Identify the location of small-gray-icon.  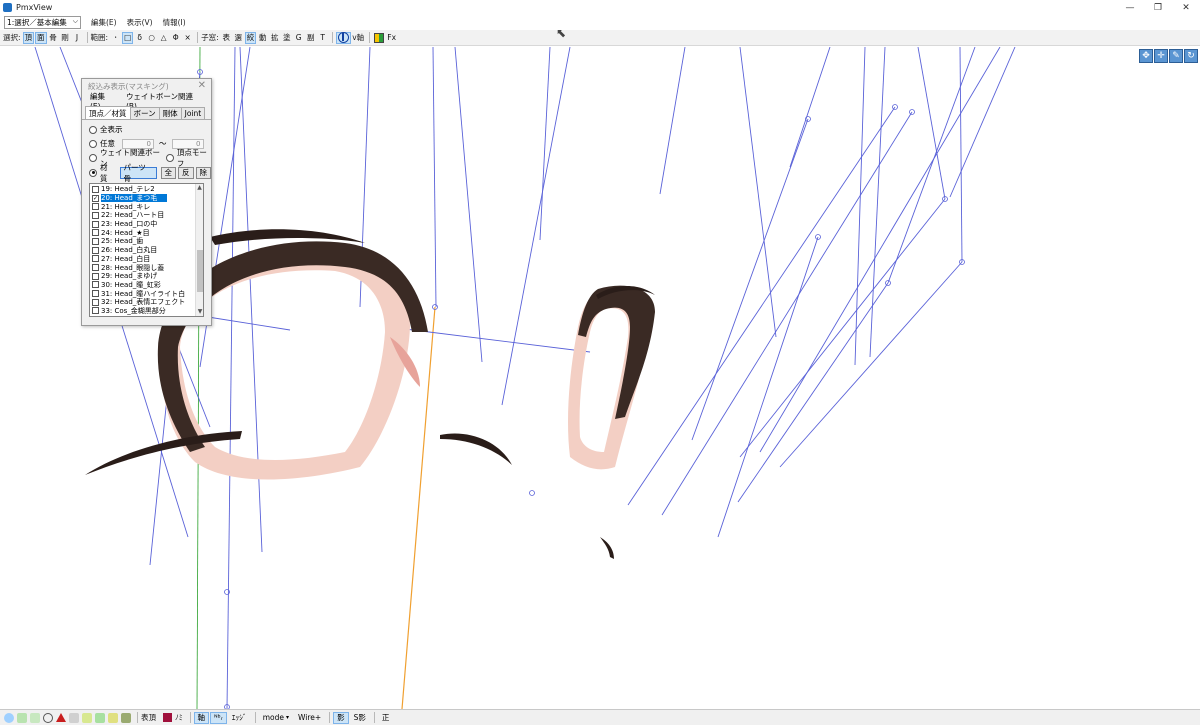
(74, 717).